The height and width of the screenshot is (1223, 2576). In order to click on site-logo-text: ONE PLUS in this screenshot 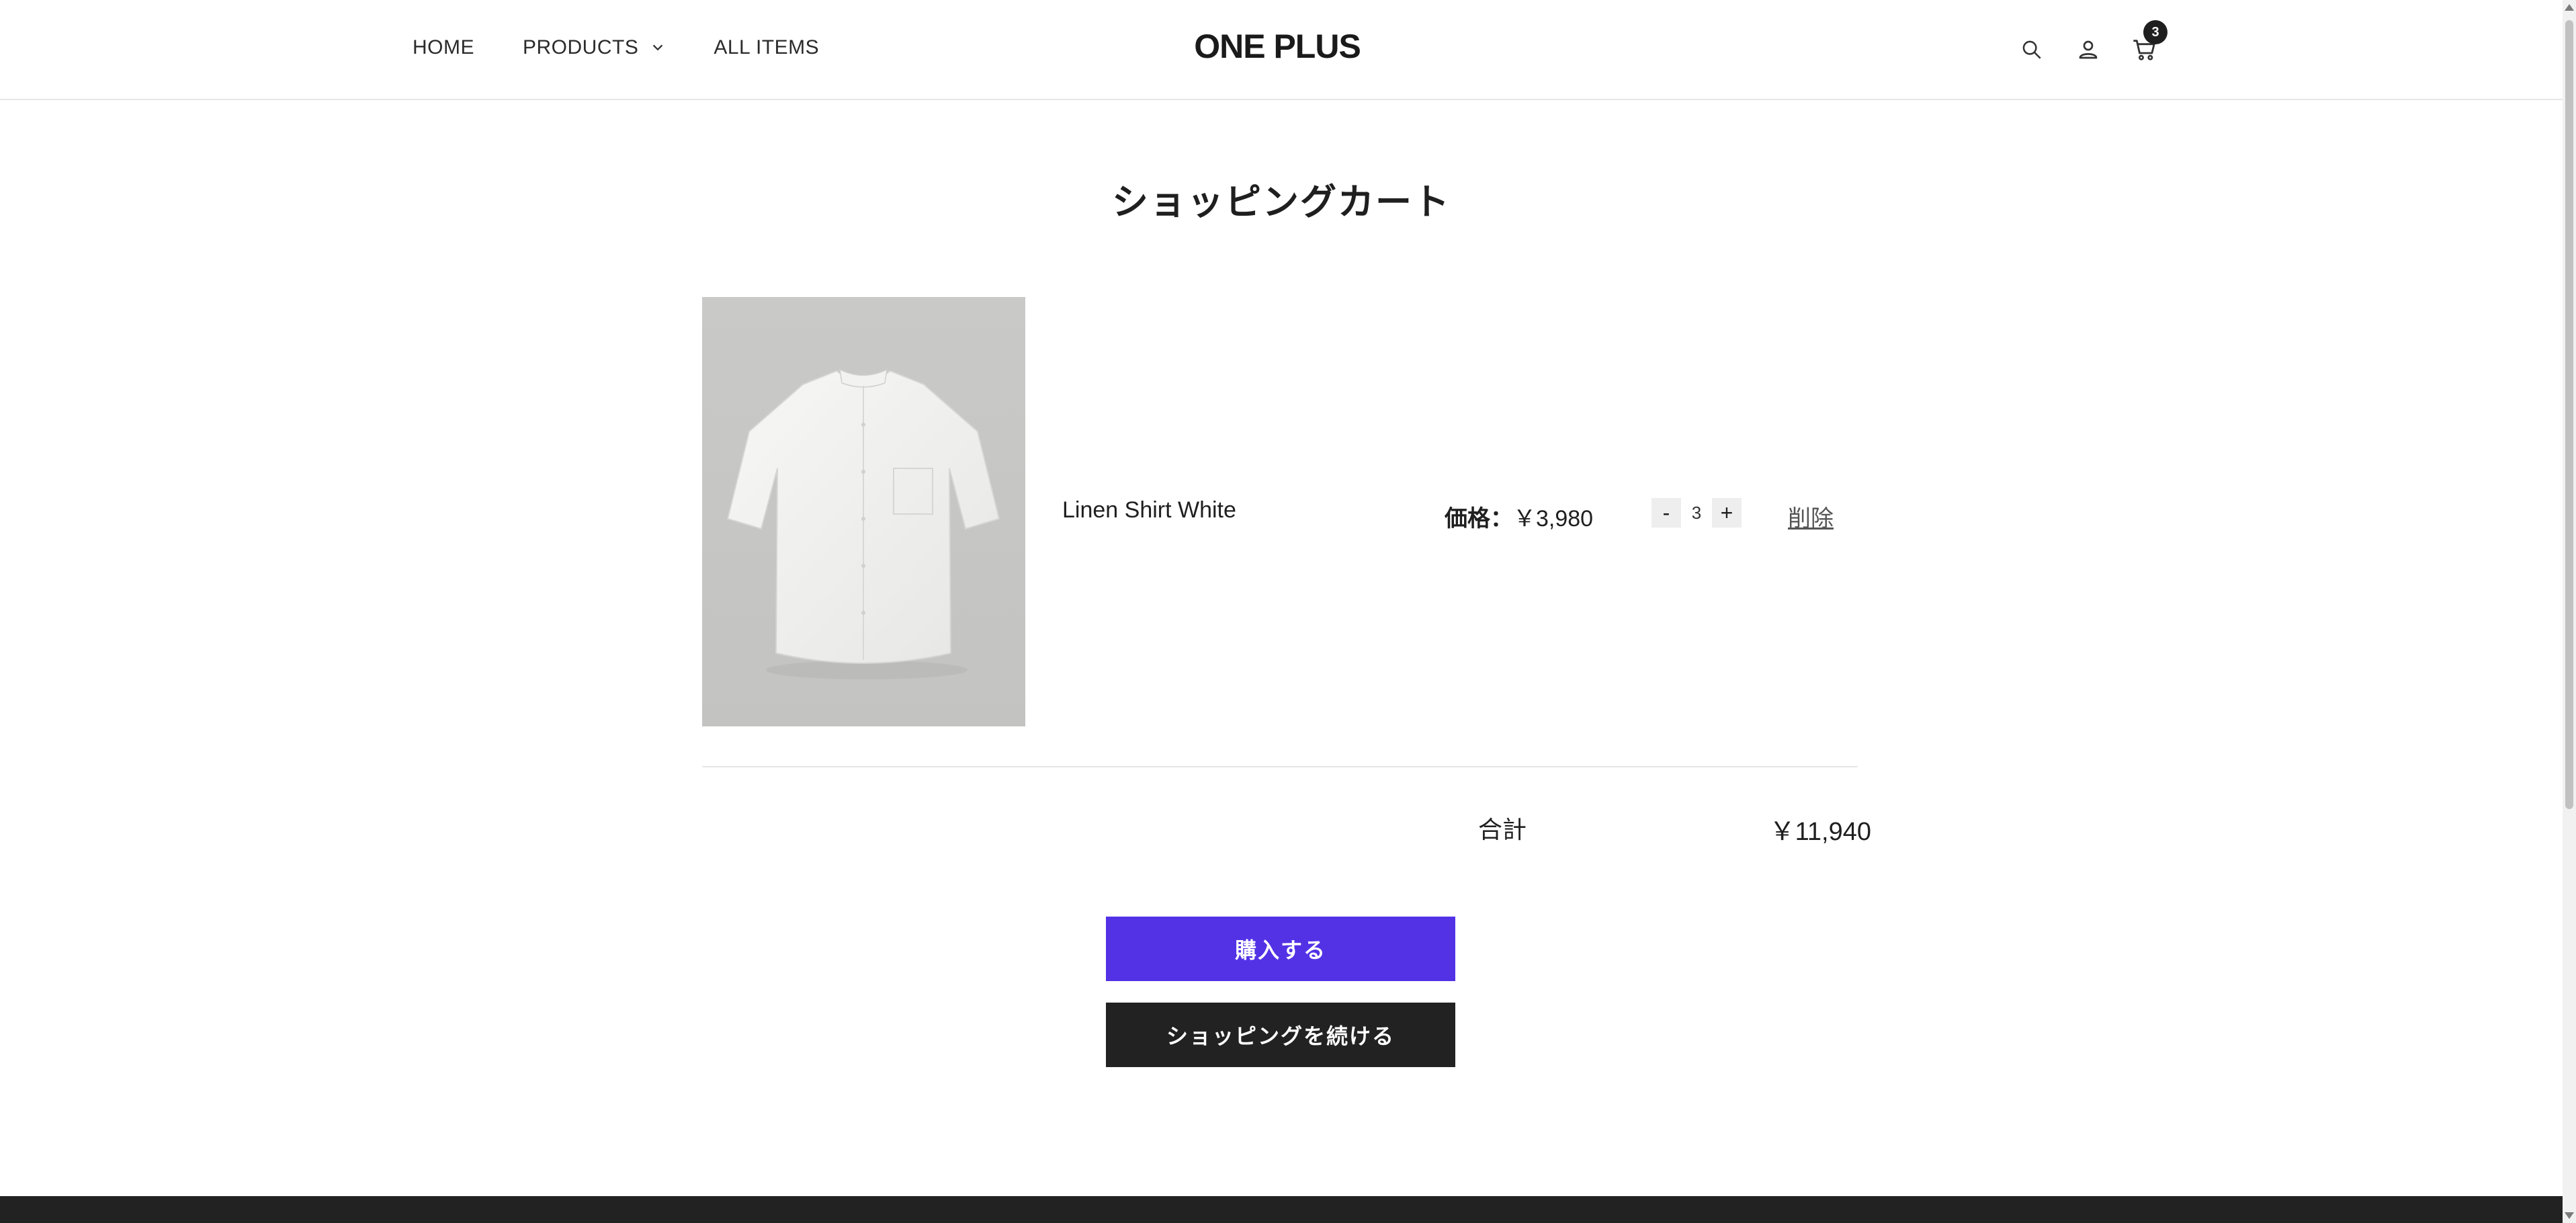, I will do `click(1277, 47)`.